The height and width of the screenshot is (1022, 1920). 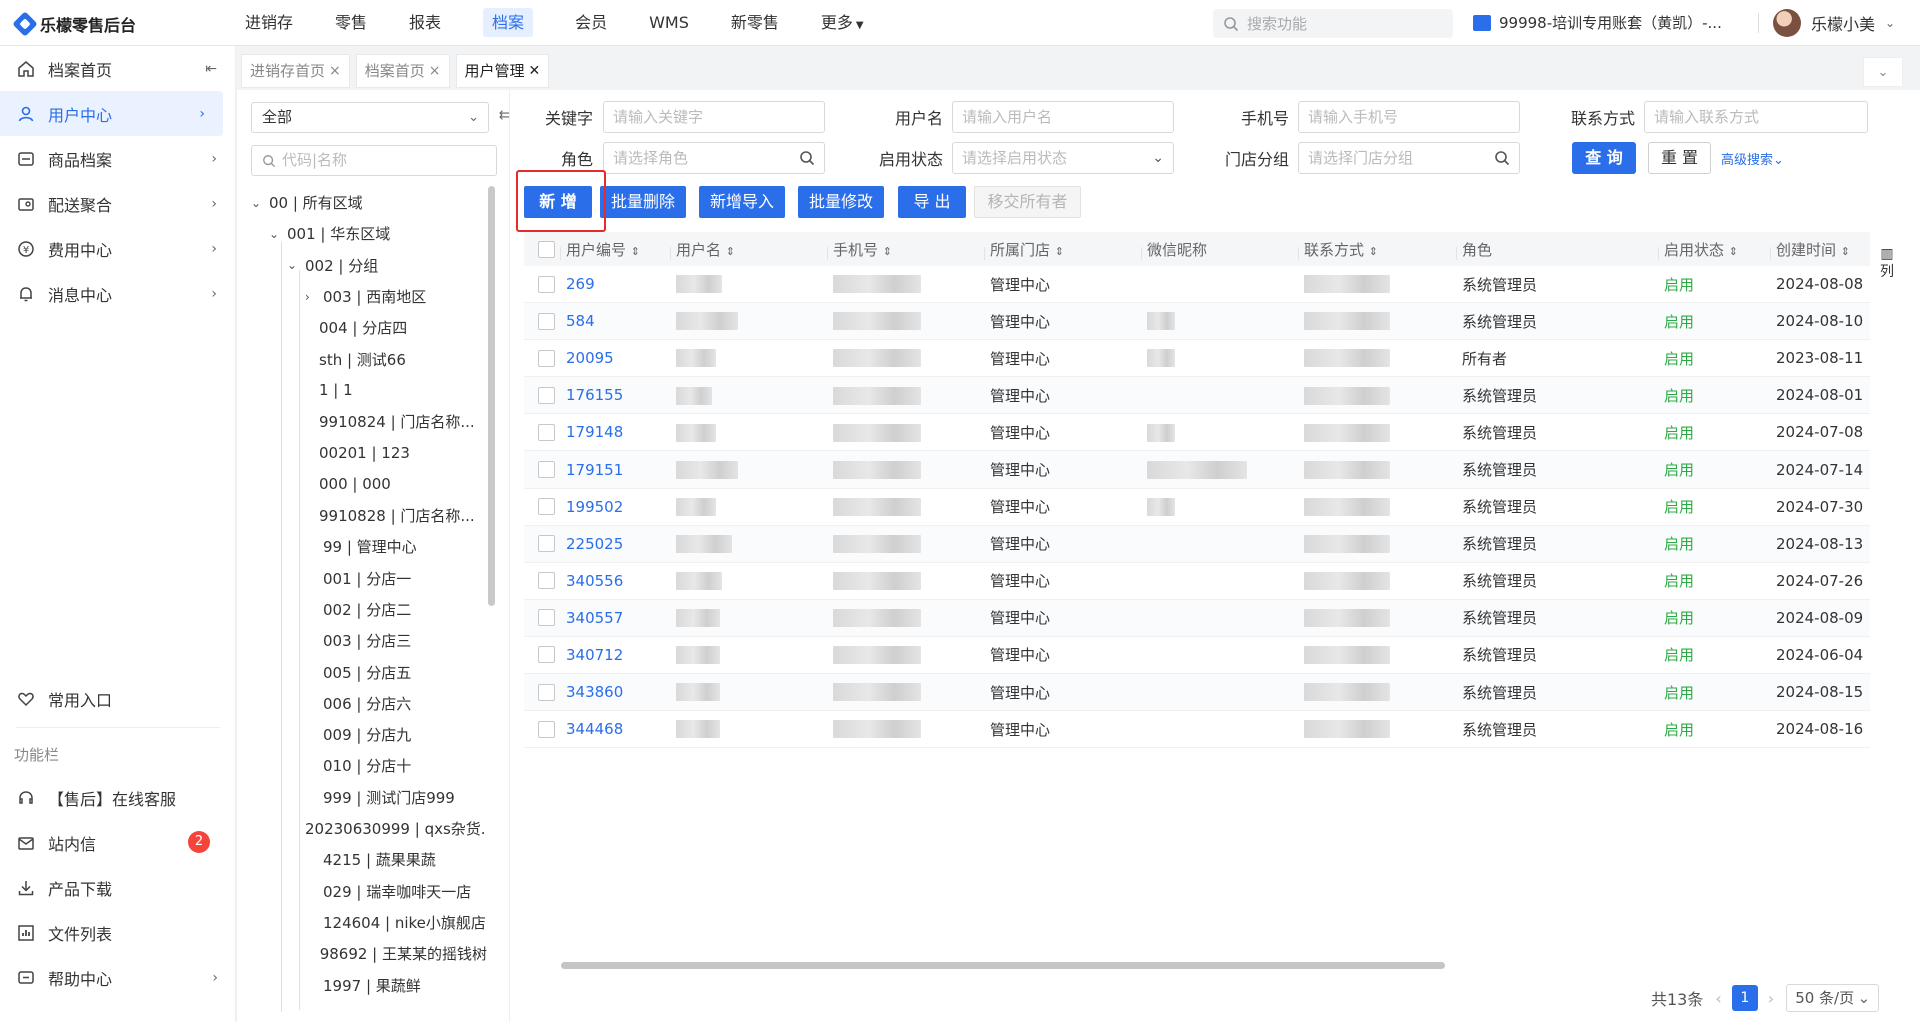 What do you see at coordinates (1197, 322) in the screenshot?
I see `table-row: 584 管理中心 系统管理员 启用 2024-08-10` at bounding box center [1197, 322].